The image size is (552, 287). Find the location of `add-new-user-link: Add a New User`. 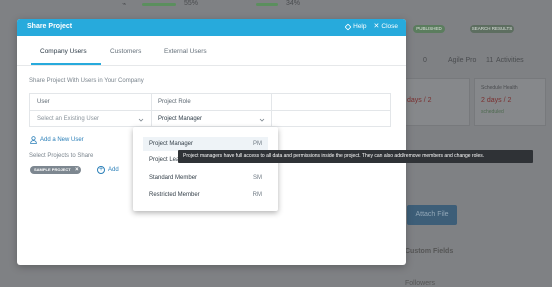

add-new-user-link: Add a New User is located at coordinates (57, 140).